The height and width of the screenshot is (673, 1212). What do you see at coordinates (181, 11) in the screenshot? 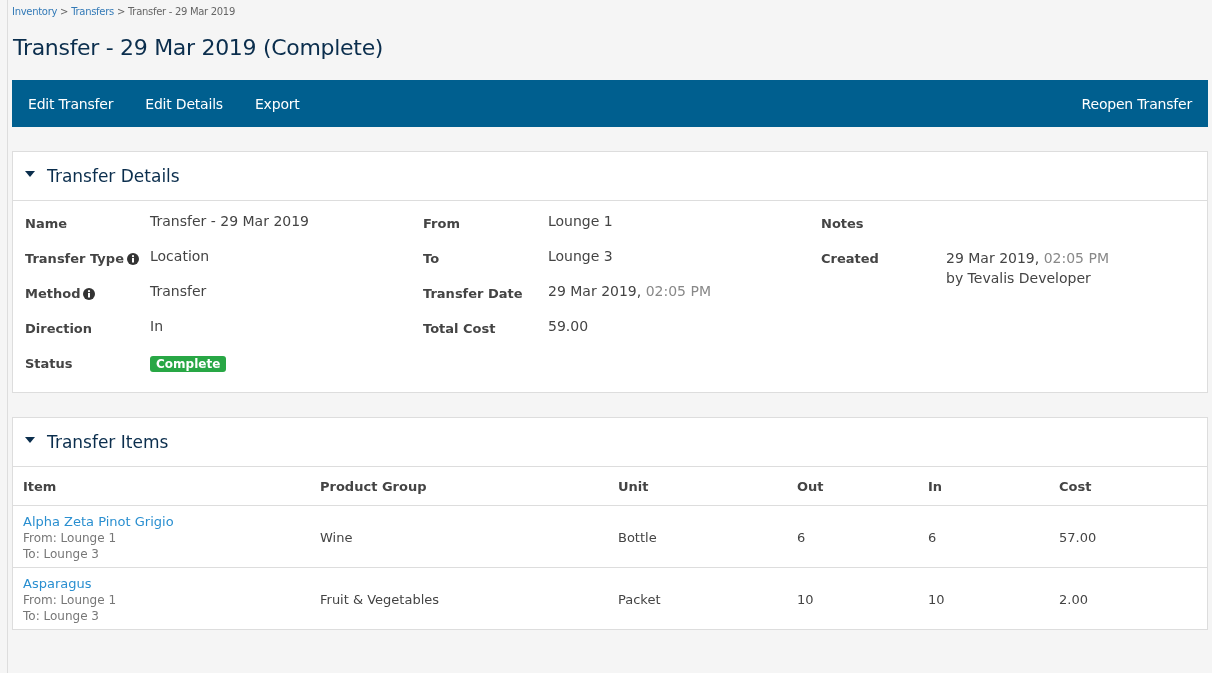
I see `breadcrumb-current: Transfer - 29 Mar 2019` at bounding box center [181, 11].